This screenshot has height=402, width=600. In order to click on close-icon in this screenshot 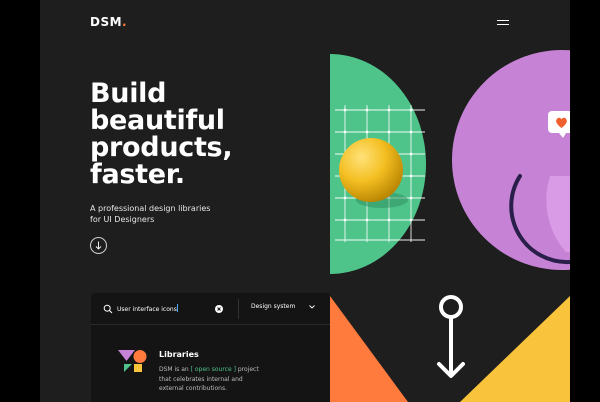, I will do `click(219, 309)`.